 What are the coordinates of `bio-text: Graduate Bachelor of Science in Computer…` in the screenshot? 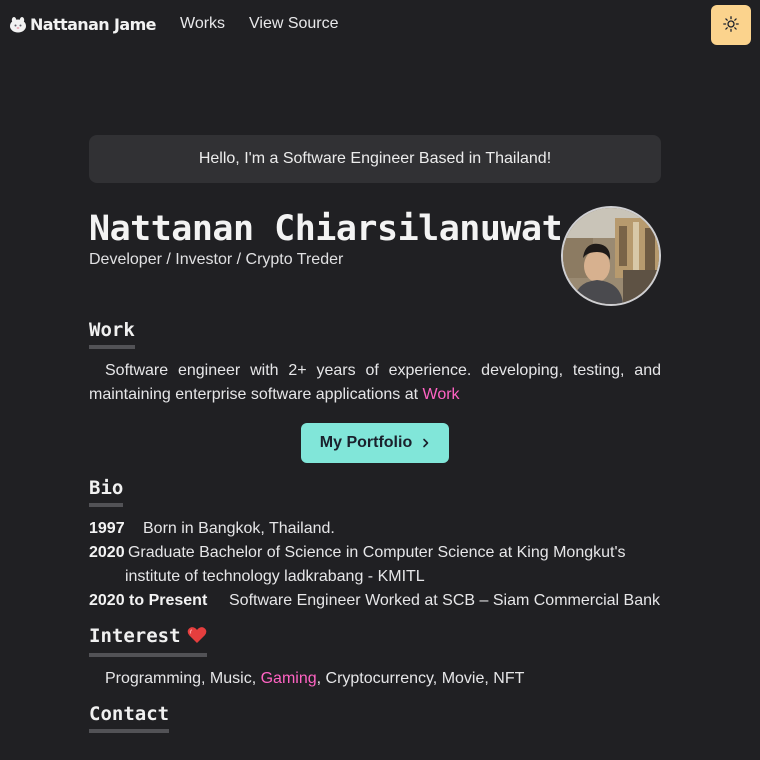 It's located at (375, 564).